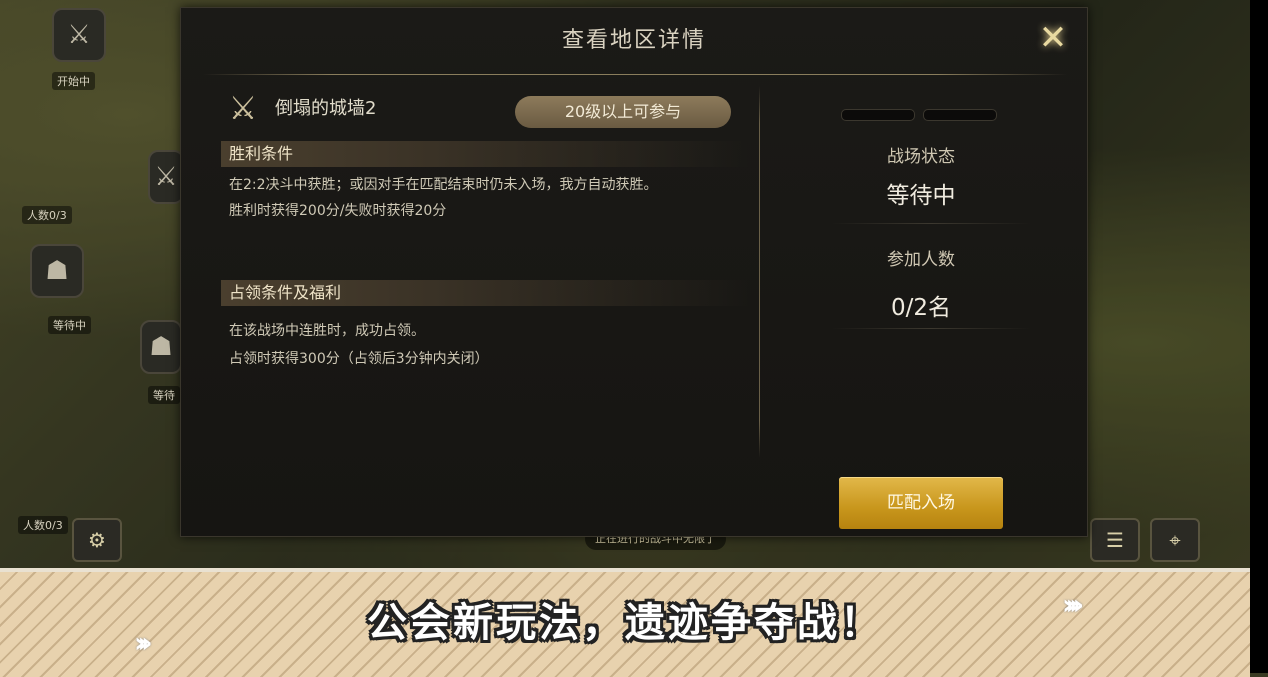  Describe the element at coordinates (625, 623) in the screenshot. I see `banner-headline: 公会新玩法，遗迹争夺战！` at that location.